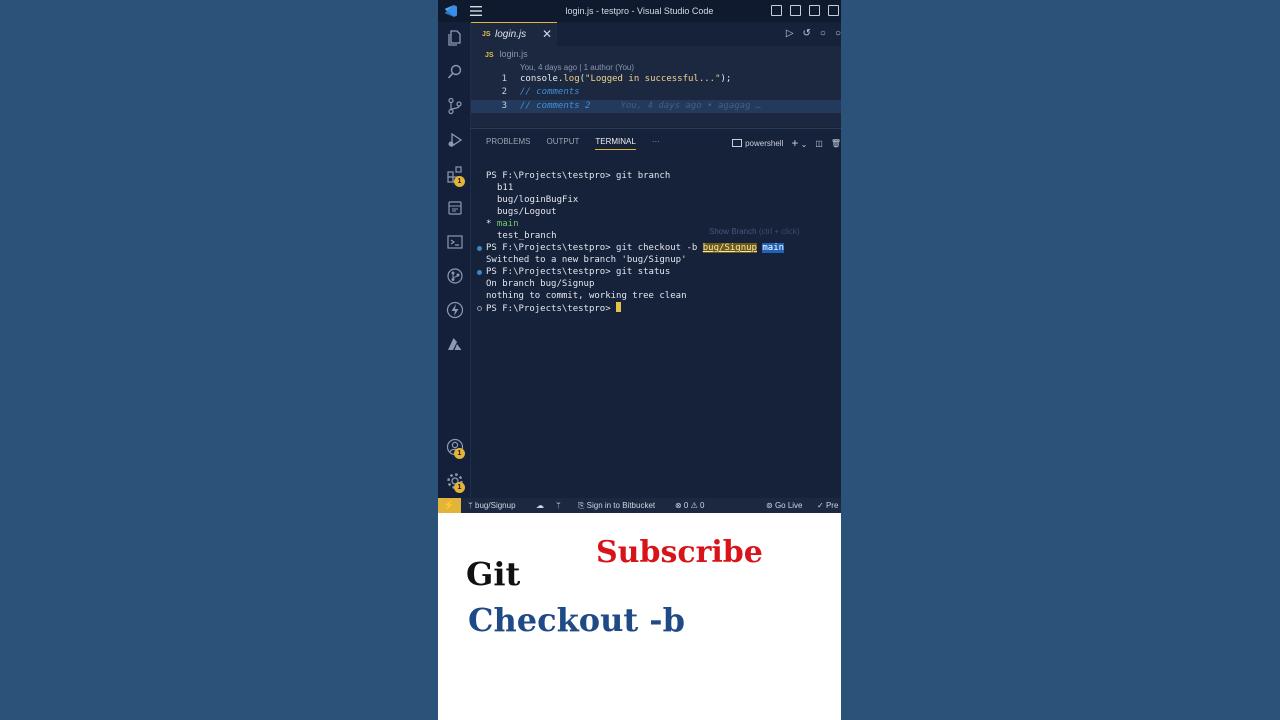 The image size is (1280, 720). I want to click on shell-name: powershell, so click(764, 143).